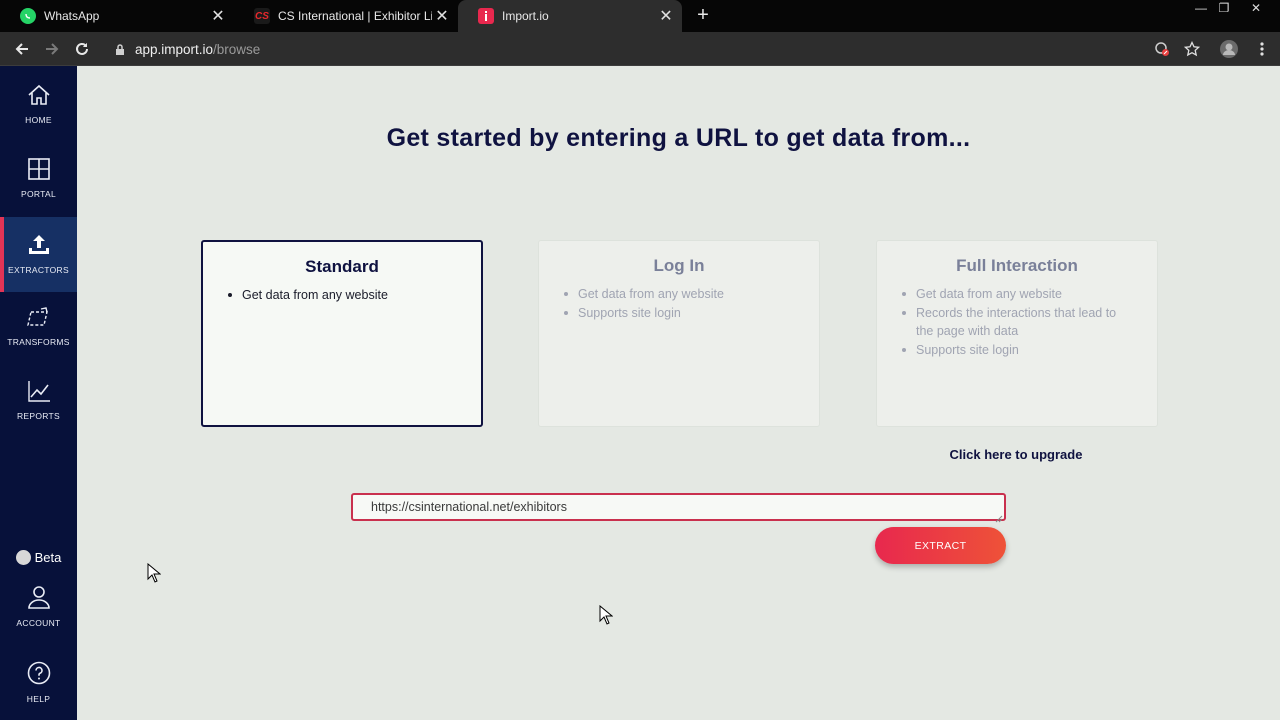 The image size is (1280, 720). What do you see at coordinates (72, 16) in the screenshot?
I see `tab-title: WhatsApp` at bounding box center [72, 16].